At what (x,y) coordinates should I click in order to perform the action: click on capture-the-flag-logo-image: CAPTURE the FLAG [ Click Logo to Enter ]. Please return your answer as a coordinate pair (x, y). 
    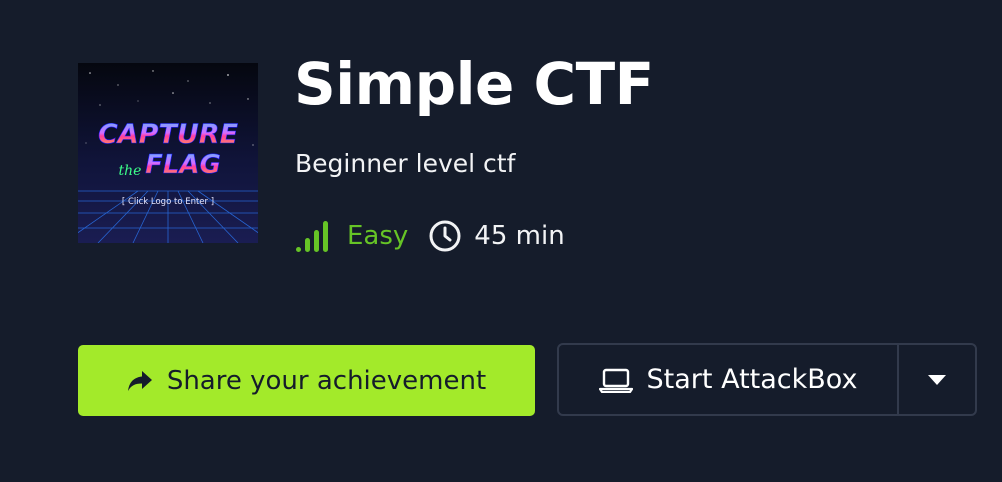
    Looking at the image, I should click on (168, 153).